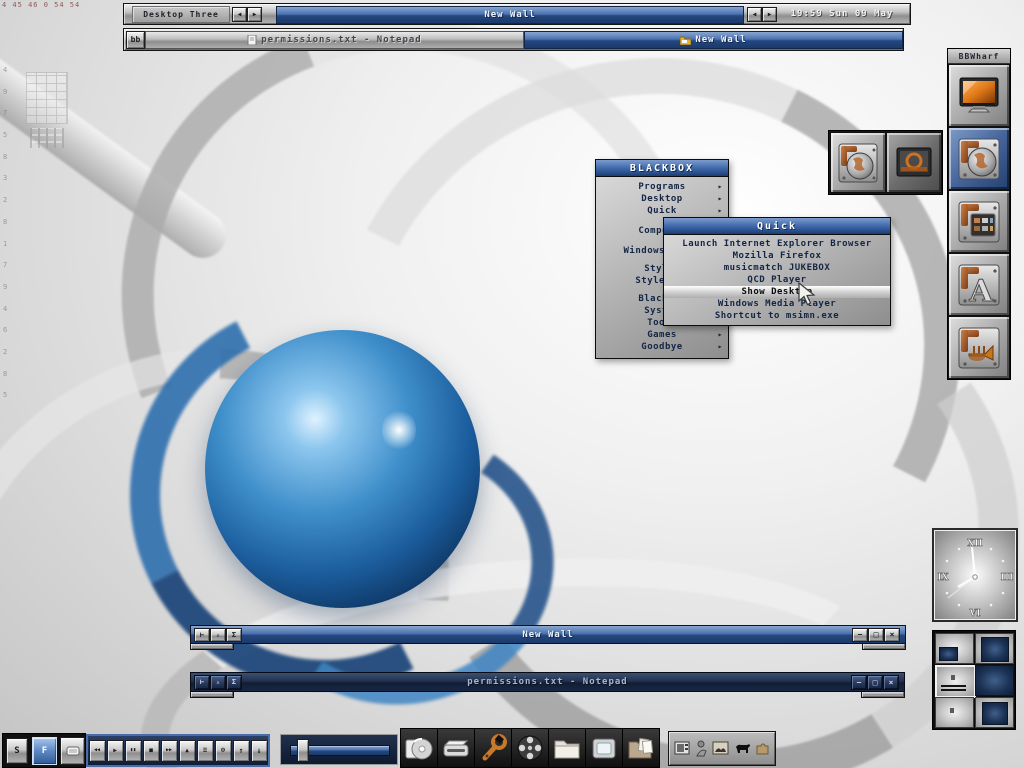 The image size is (1024, 768). I want to click on wharf-item-media, so click(979, 347).